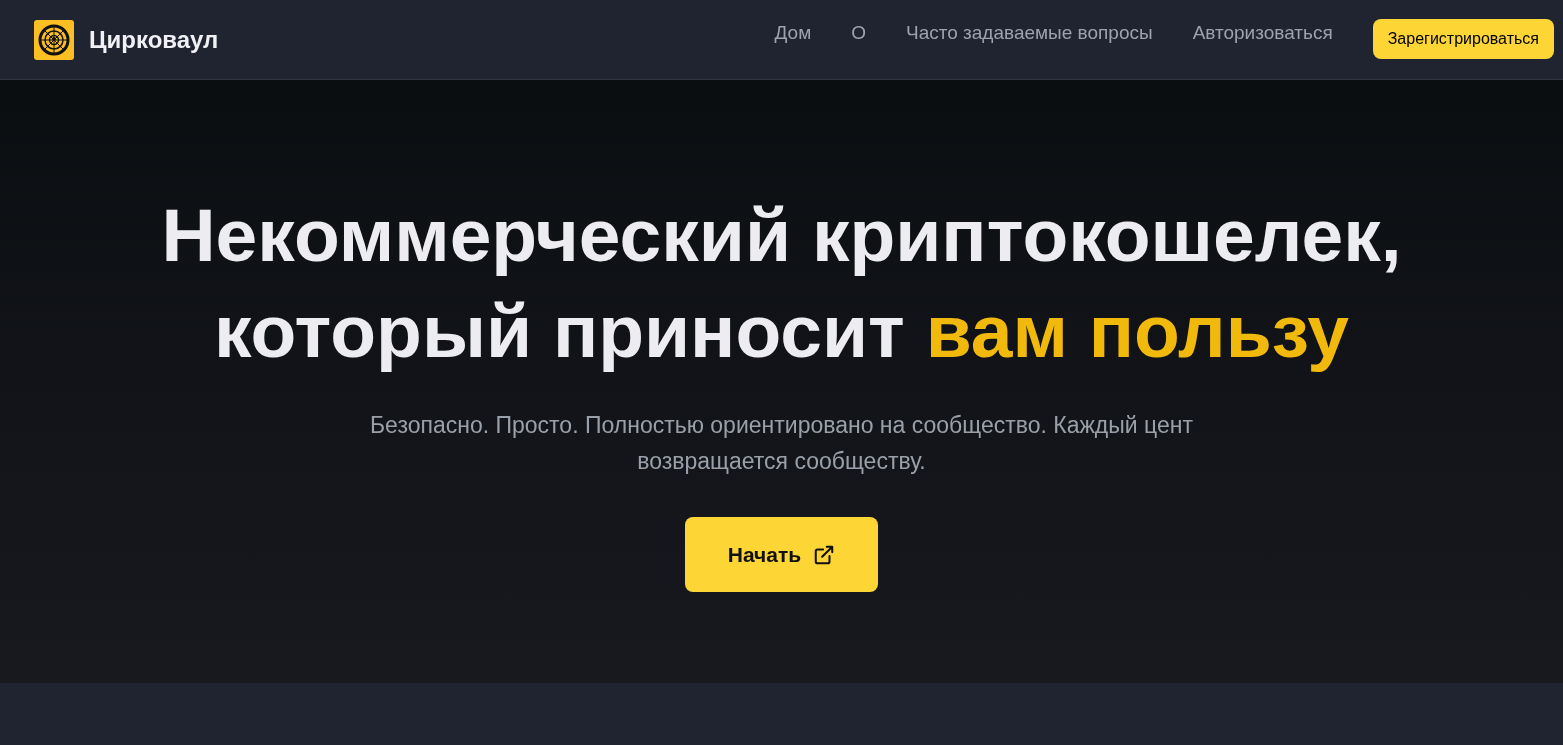 The width and height of the screenshot is (1563, 745). Describe the element at coordinates (781, 443) in the screenshot. I see `subtitle: Безопасно. Просто. Полностью ориентировано на сообщество. Каждый цент возвращается сообществу.` at that location.